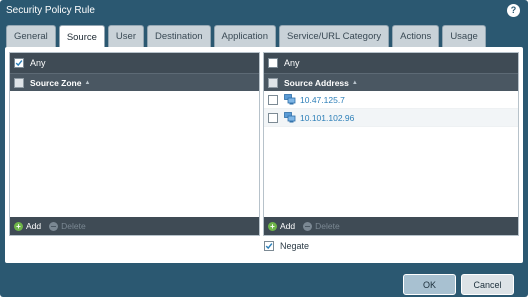  What do you see at coordinates (244, 36) in the screenshot?
I see `tab-application: Application` at bounding box center [244, 36].